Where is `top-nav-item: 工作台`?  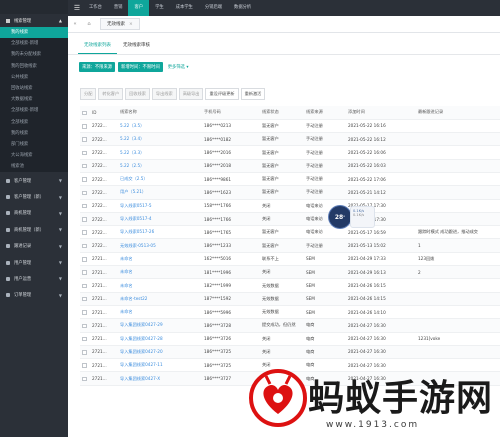 top-nav-item: 工作台 is located at coordinates (95, 8).